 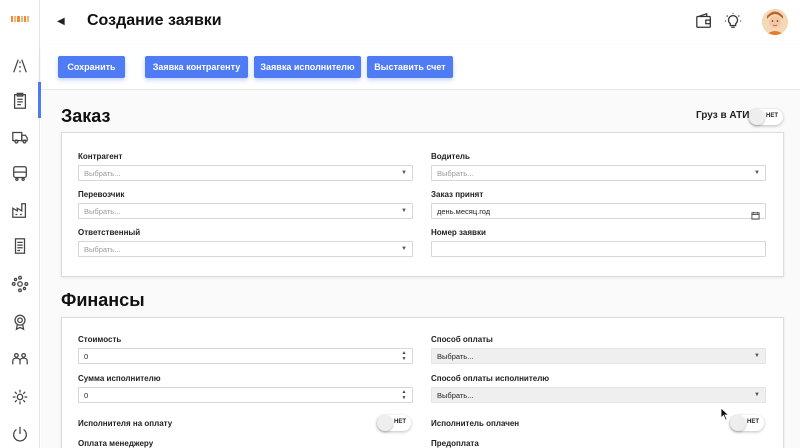 What do you see at coordinates (475, 423) in the screenshot?
I see `executor-paid-label: Исполнитель оплачен` at bounding box center [475, 423].